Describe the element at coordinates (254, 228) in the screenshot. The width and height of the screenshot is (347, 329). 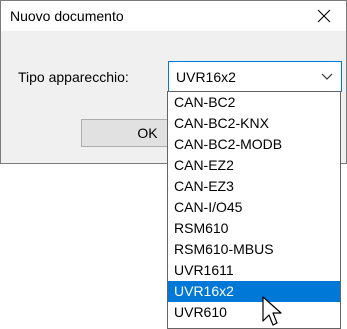
I see `dropdown-option: RSM610` at that location.